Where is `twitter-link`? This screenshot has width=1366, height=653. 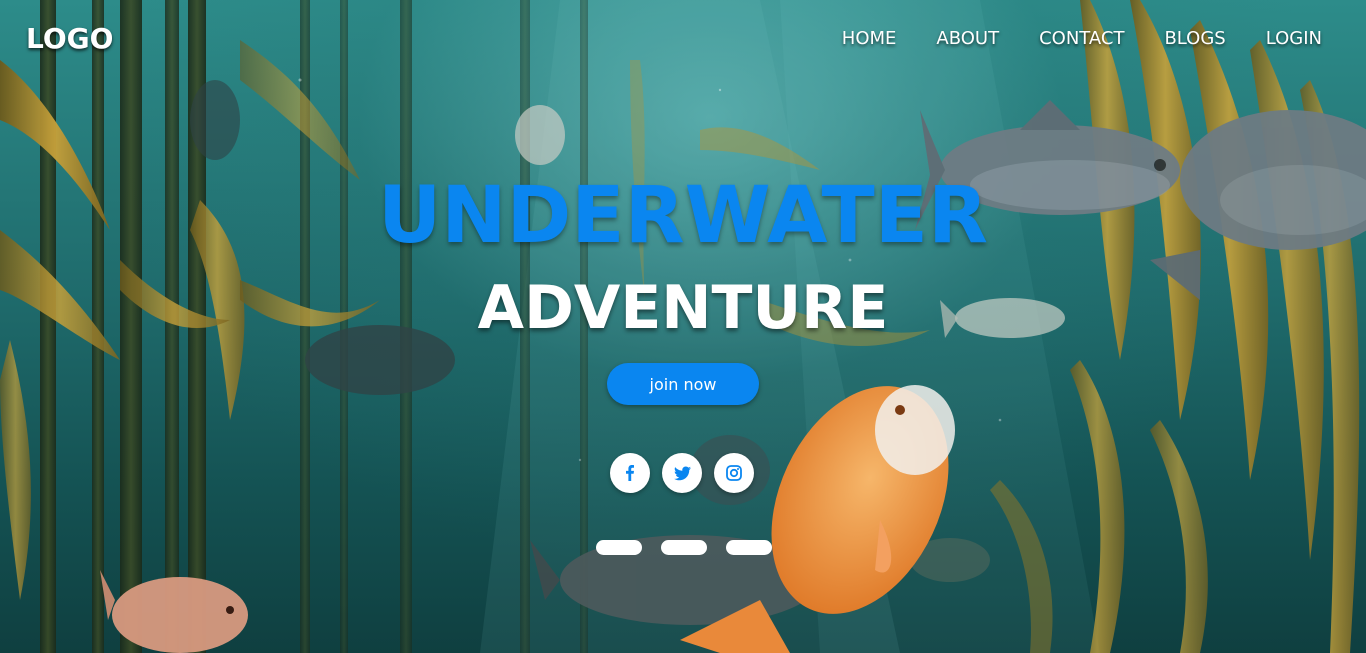
twitter-link is located at coordinates (682, 473).